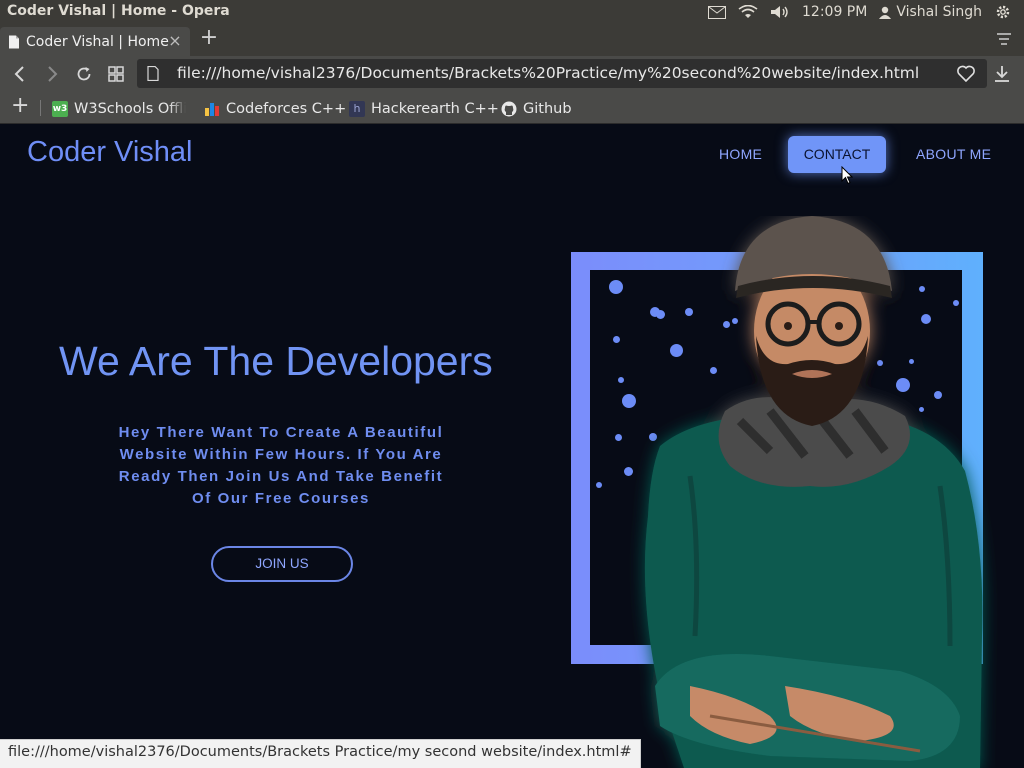 The image size is (1024, 768). Describe the element at coordinates (1003, 12) in the screenshot. I see `settings-gear-icon` at that location.